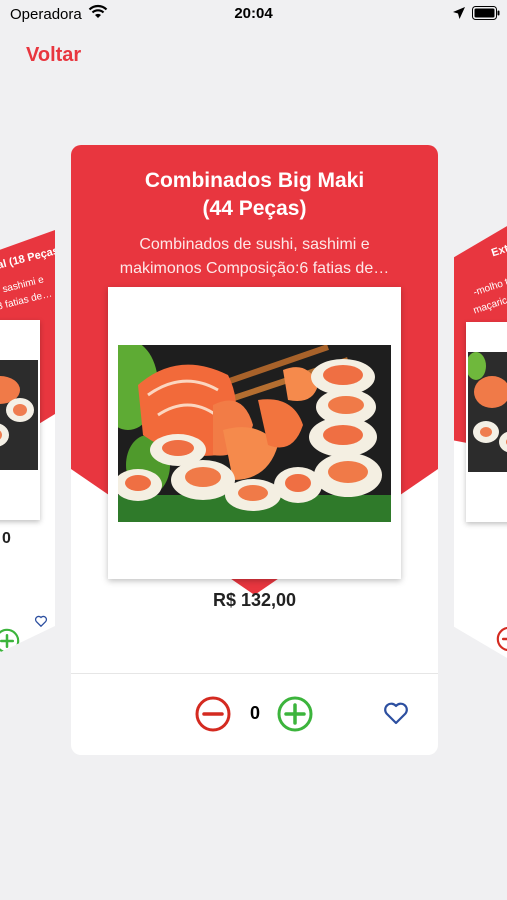  What do you see at coordinates (6, 538) in the screenshot?
I see `side-card-price: 0` at bounding box center [6, 538].